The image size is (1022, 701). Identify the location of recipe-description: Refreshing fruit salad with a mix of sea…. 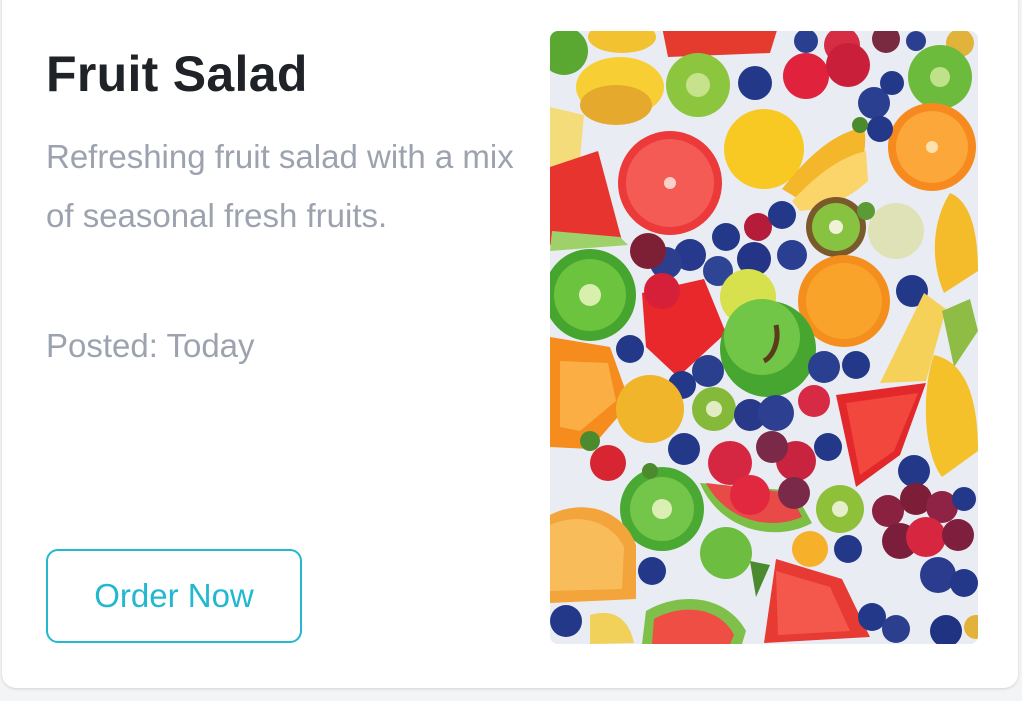
(280, 186).